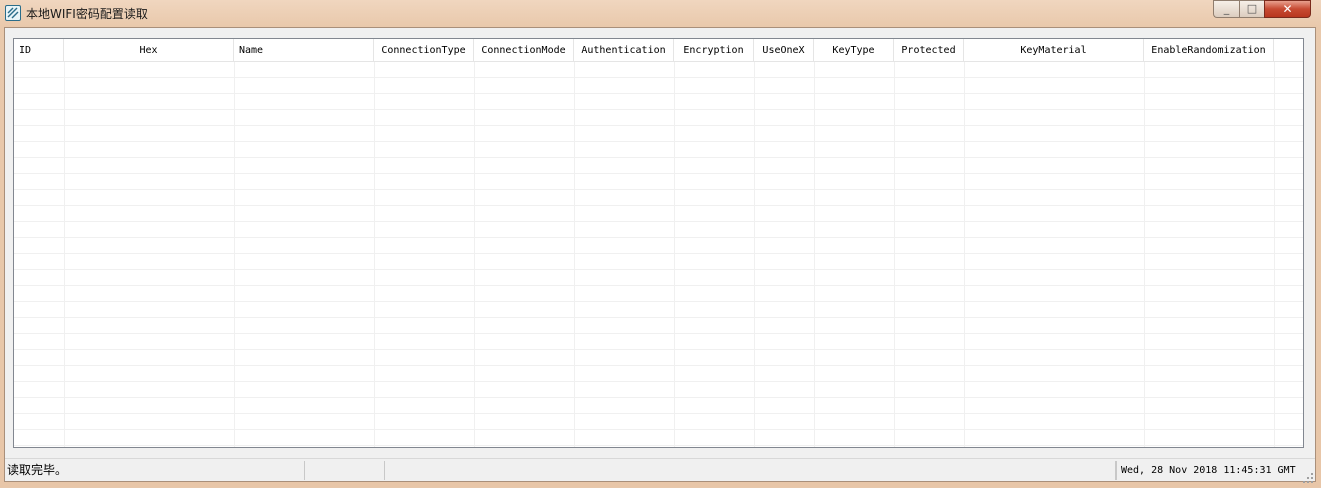 The image size is (1321, 488). Describe the element at coordinates (524, 50) in the screenshot. I see `column-header-connection-mode: ConnectionMode` at that location.